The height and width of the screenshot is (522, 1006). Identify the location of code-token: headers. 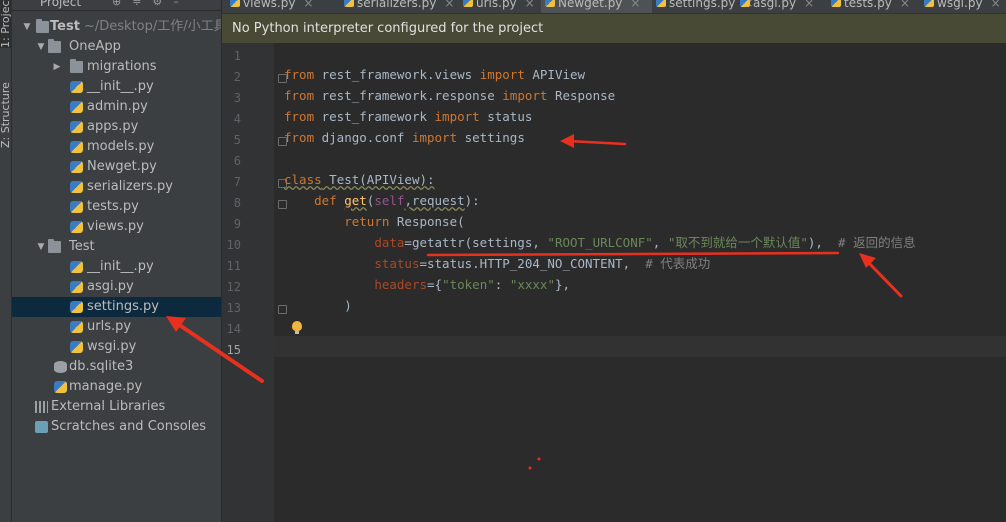
(400, 284).